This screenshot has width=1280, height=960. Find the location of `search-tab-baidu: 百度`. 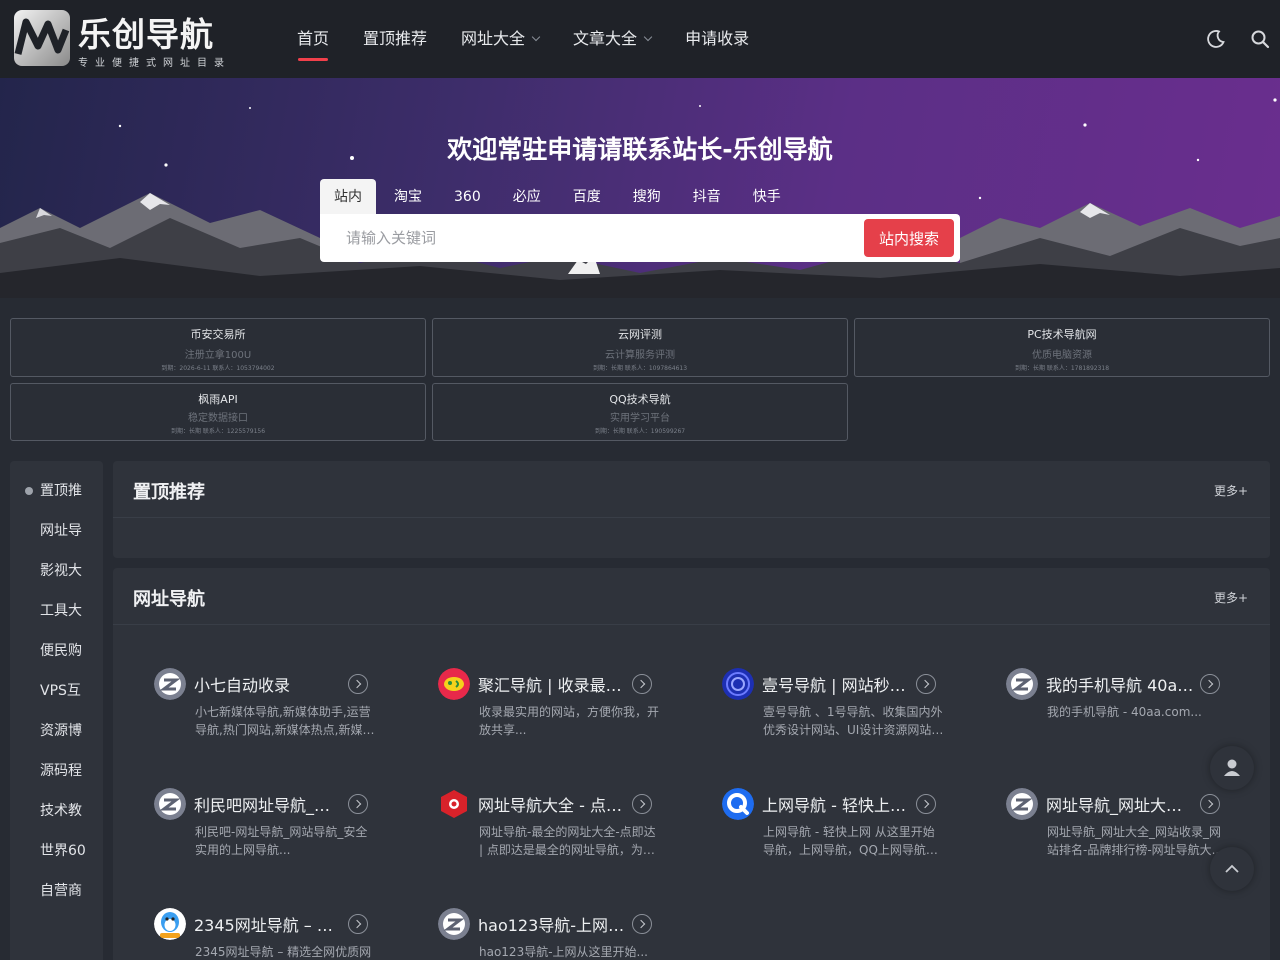

search-tab-baidu: 百度 is located at coordinates (587, 197).